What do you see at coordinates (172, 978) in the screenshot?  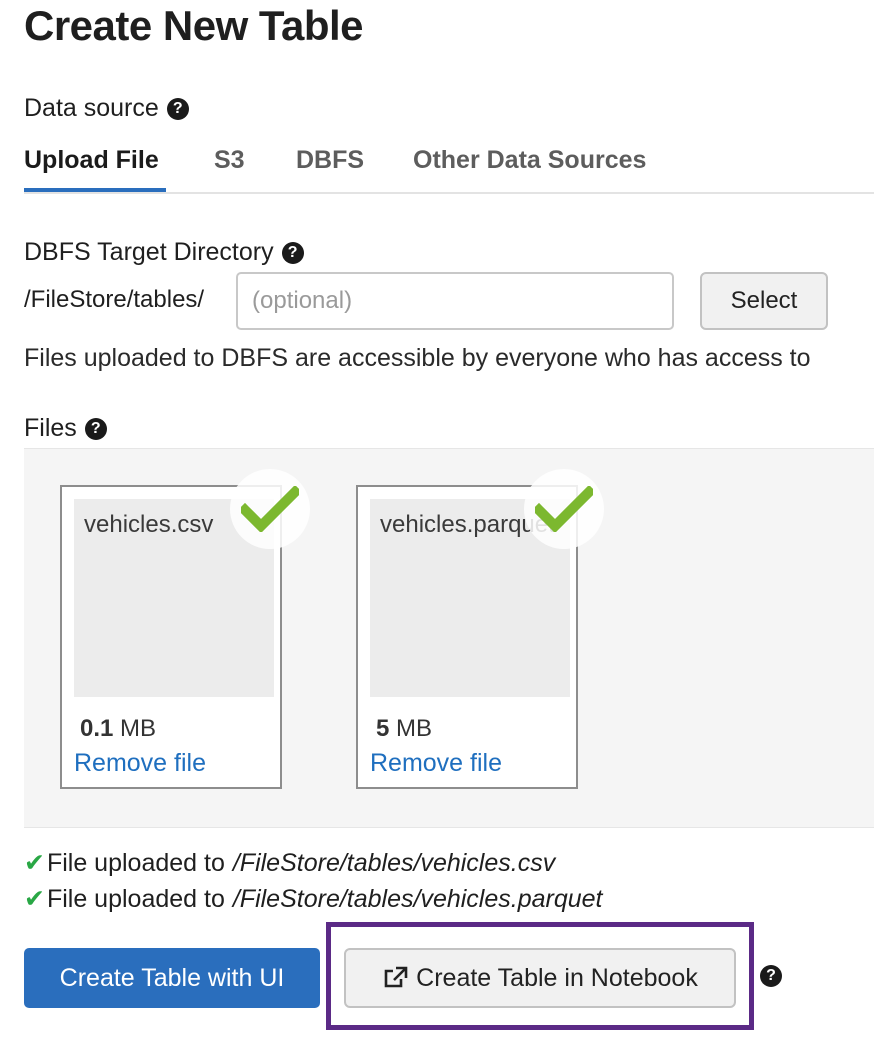 I see `create-table-with-ui-button: Create Table with UI` at bounding box center [172, 978].